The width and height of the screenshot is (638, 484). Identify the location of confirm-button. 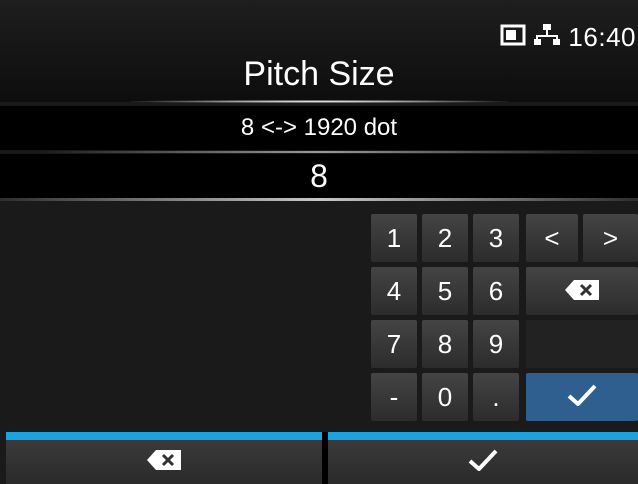
(483, 462).